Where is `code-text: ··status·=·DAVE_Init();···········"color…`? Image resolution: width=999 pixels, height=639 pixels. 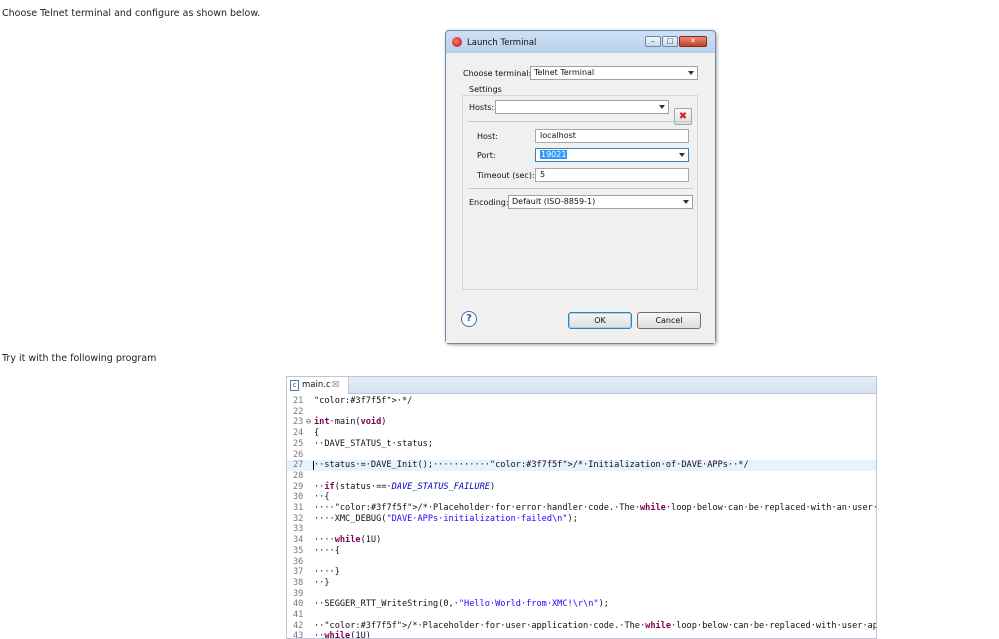 code-text: ··status·=·DAVE_Init();···········"color… is located at coordinates (531, 465).